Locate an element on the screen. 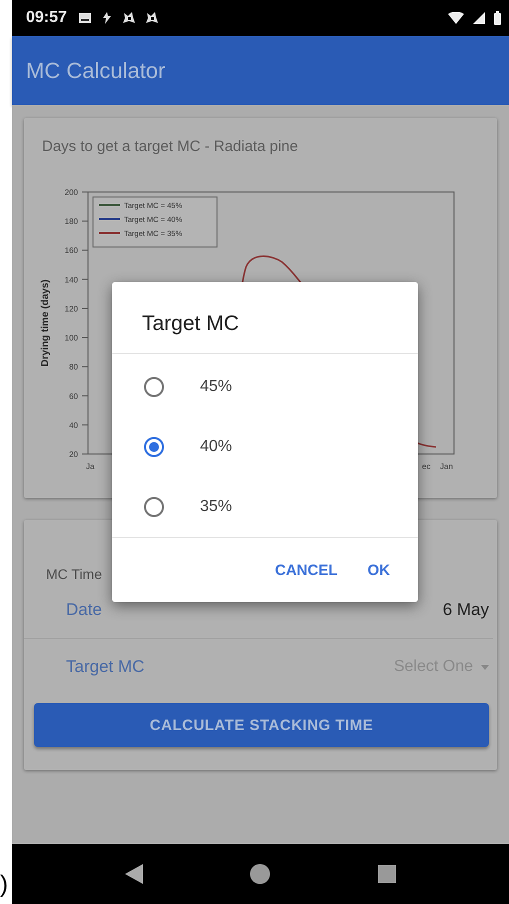 The width and height of the screenshot is (509, 904). radio-option: 40% is located at coordinates (265, 447).